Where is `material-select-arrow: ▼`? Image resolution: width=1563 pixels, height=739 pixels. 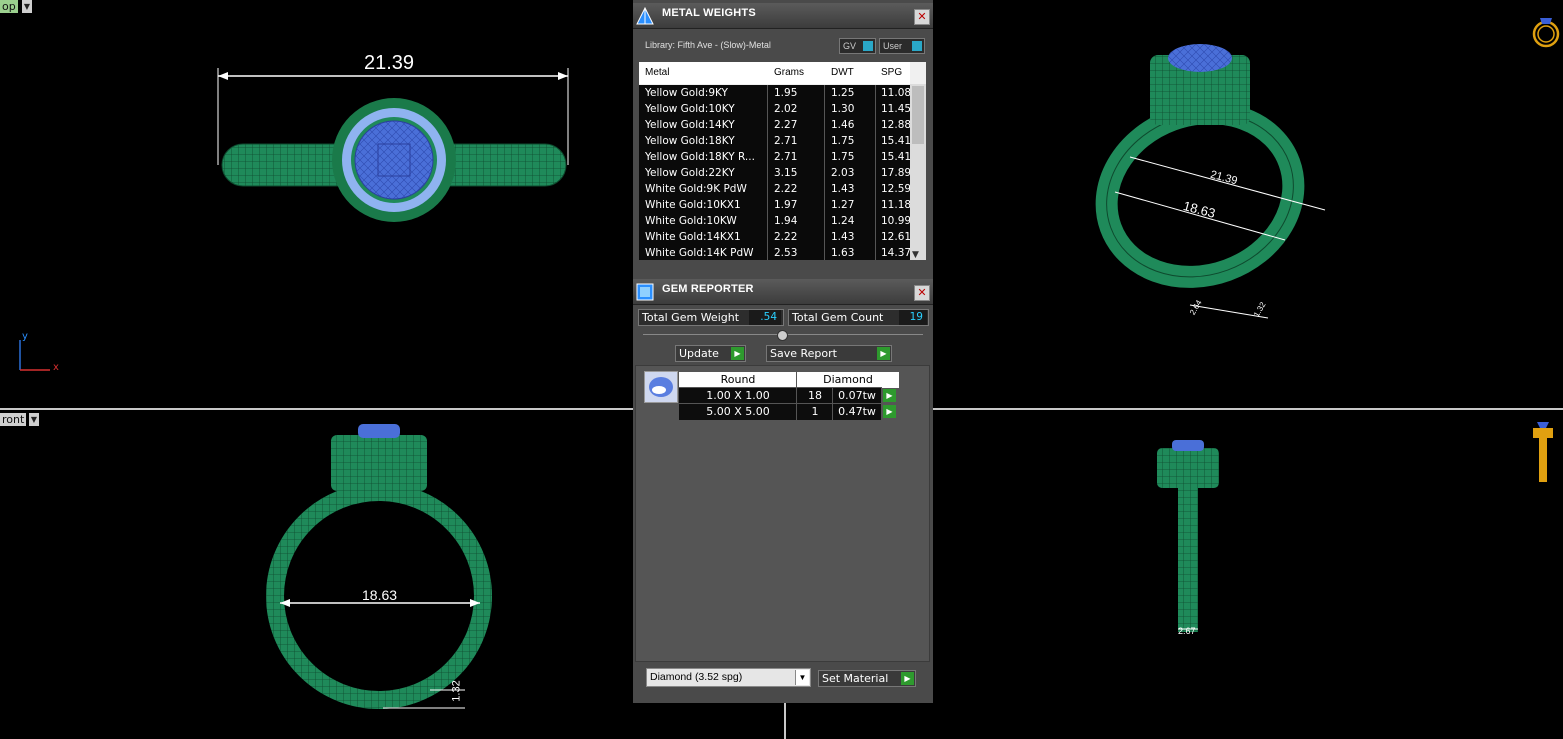 material-select-arrow: ▼ is located at coordinates (802, 677).